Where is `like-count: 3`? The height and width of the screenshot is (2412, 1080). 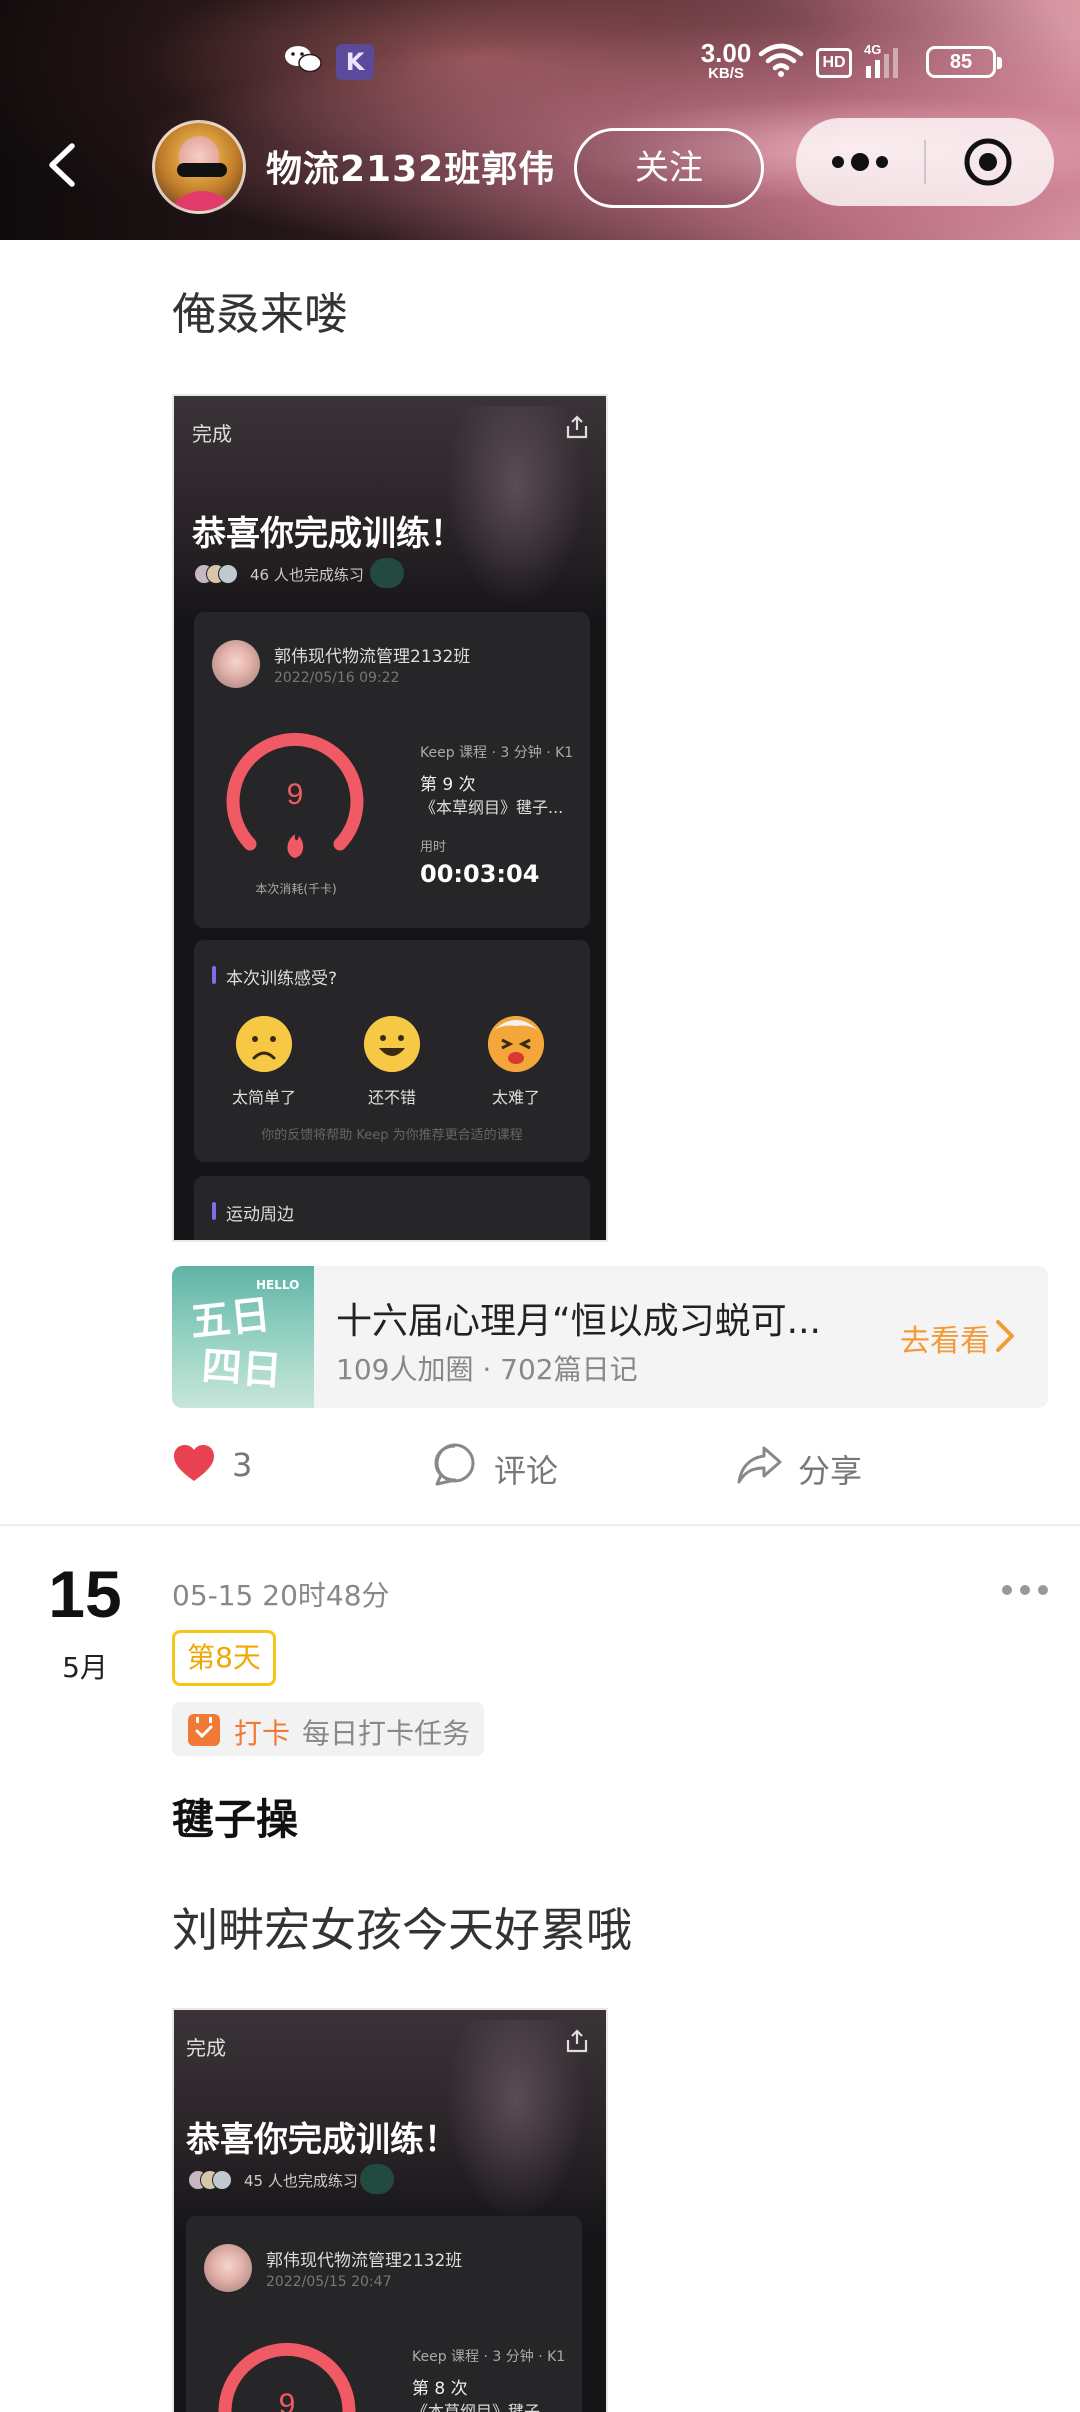 like-count: 3 is located at coordinates (242, 1465).